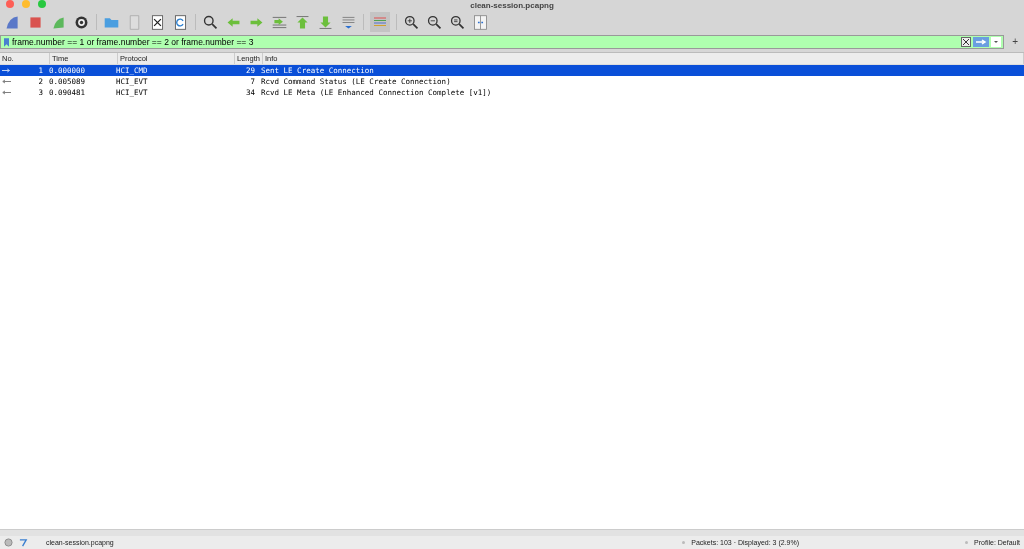 This screenshot has height=549, width=1024. Describe the element at coordinates (8, 542) in the screenshot. I see `status-circle-icon` at that location.